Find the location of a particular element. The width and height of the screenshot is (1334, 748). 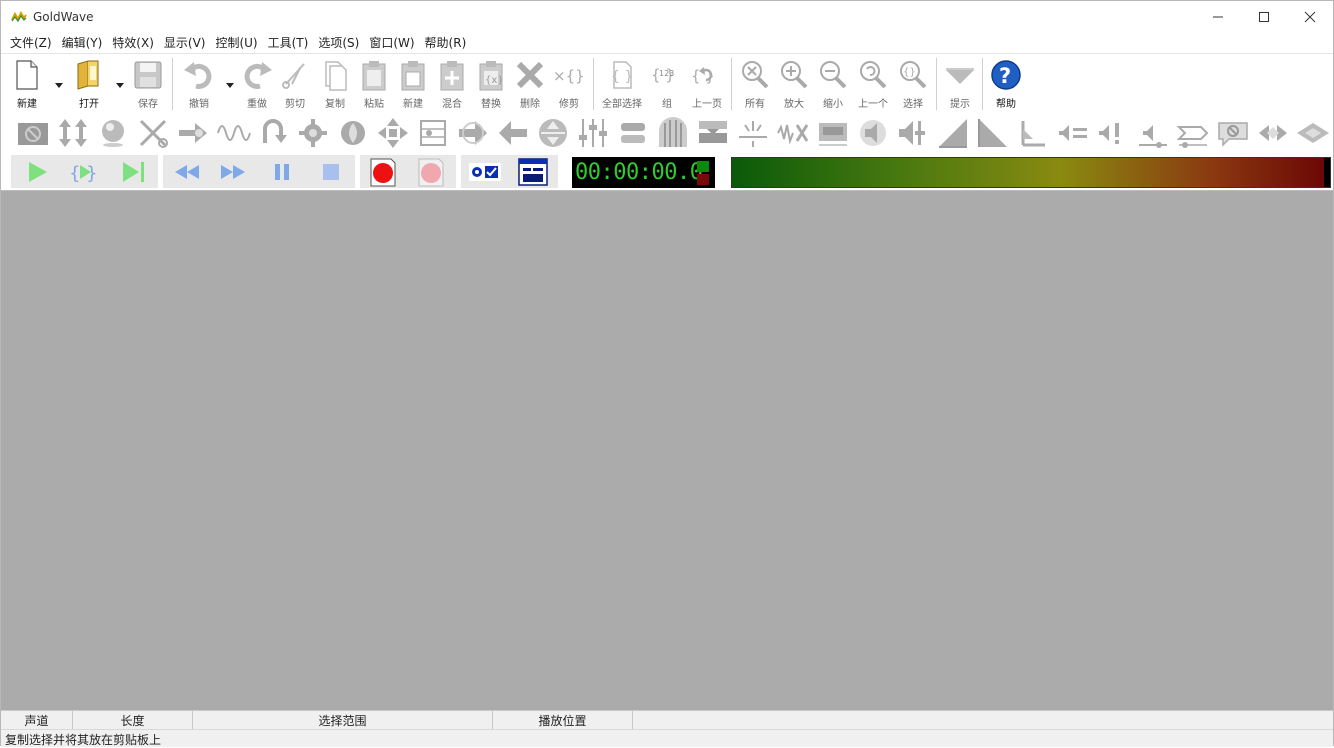

time-display-value: 00:00:00.0 is located at coordinates (638, 172).